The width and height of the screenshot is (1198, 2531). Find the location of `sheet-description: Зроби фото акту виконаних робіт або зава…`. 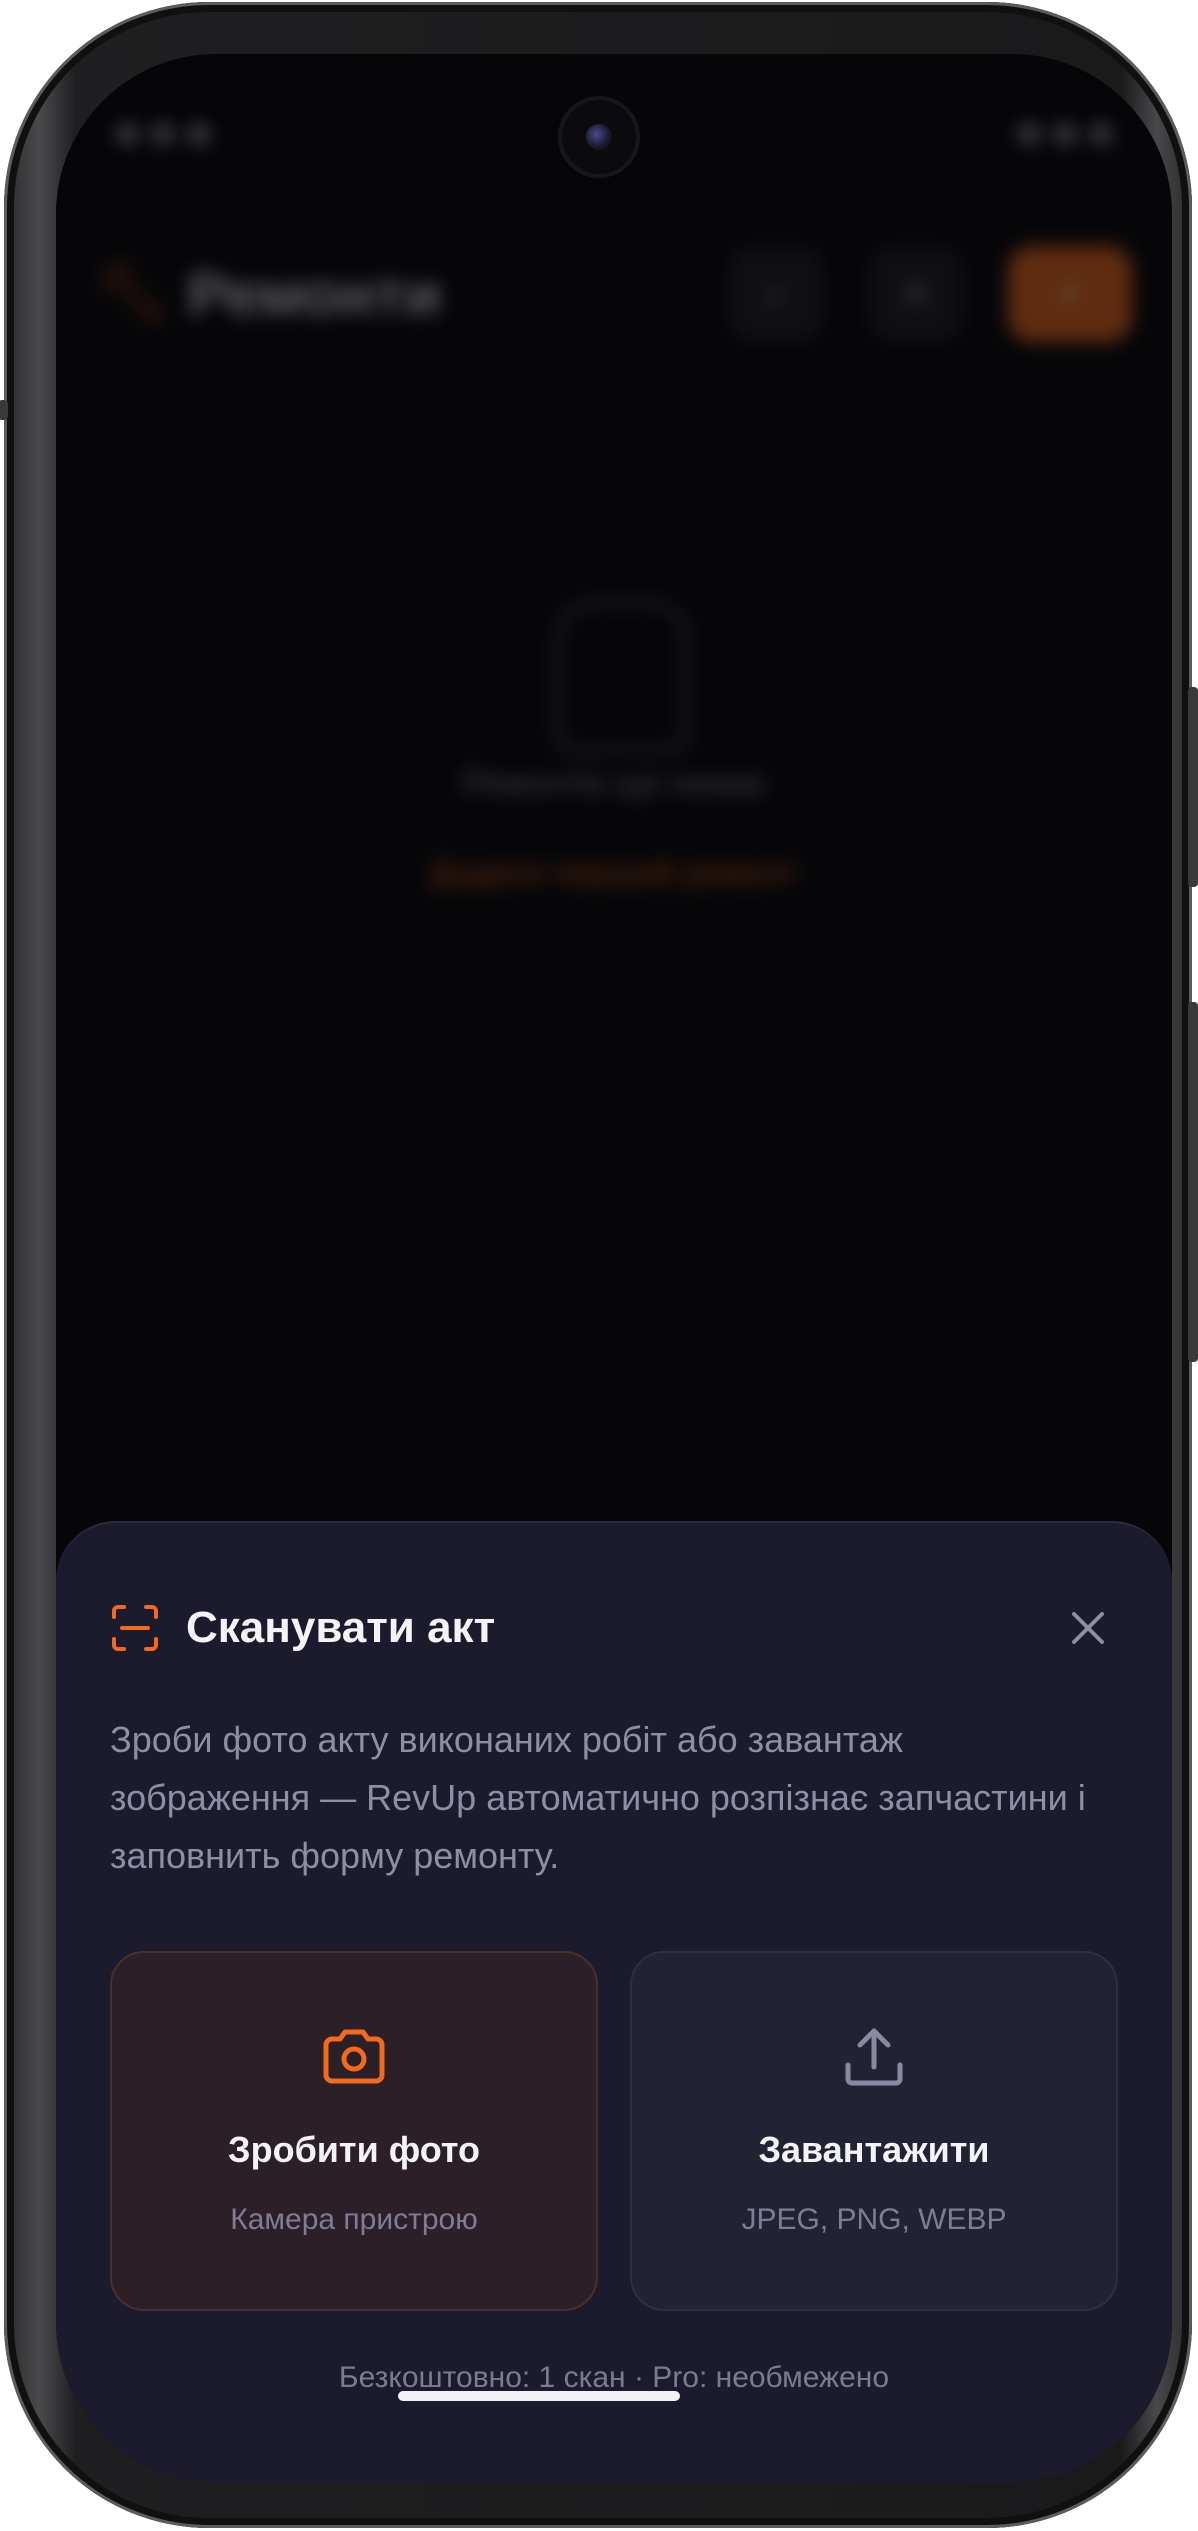

sheet-description: Зроби фото акту виконаних робіт або зава… is located at coordinates (598, 1797).